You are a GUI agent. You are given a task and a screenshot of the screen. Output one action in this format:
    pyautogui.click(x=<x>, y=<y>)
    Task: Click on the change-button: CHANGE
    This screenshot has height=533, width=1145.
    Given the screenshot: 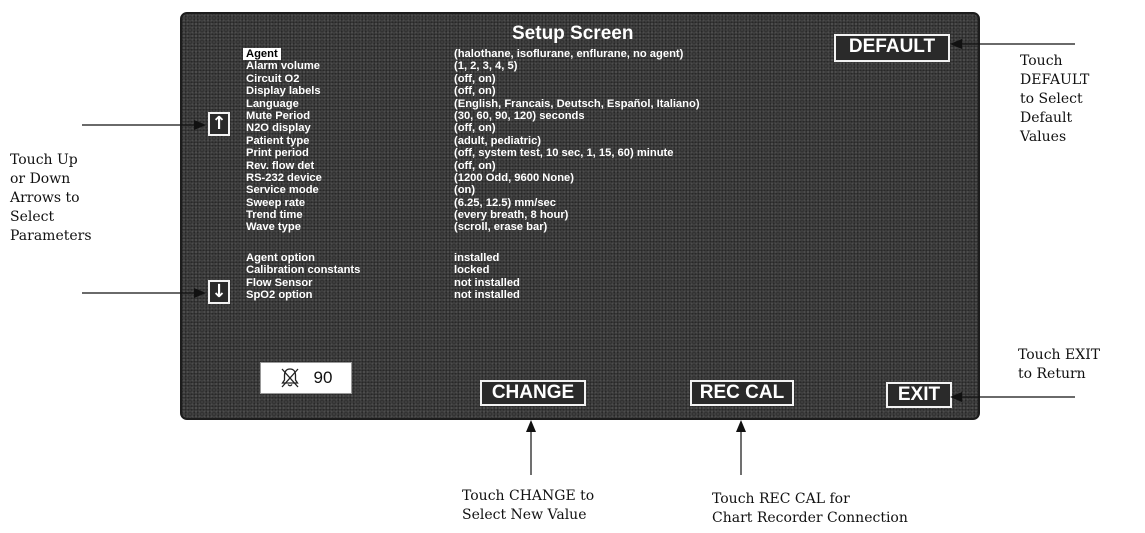 What is the action you would take?
    pyautogui.click(x=533, y=393)
    